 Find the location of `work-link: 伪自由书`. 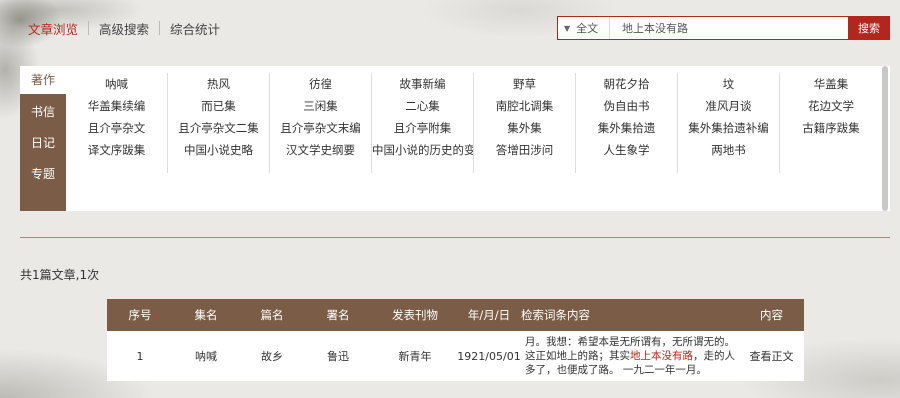

work-link: 伪自由书 is located at coordinates (626, 106).